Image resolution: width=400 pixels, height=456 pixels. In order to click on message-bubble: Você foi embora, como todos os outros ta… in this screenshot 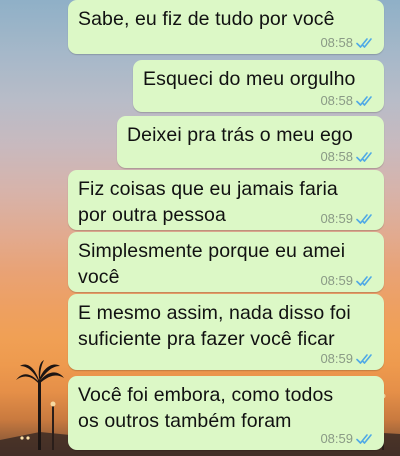, I will do `click(226, 413)`.